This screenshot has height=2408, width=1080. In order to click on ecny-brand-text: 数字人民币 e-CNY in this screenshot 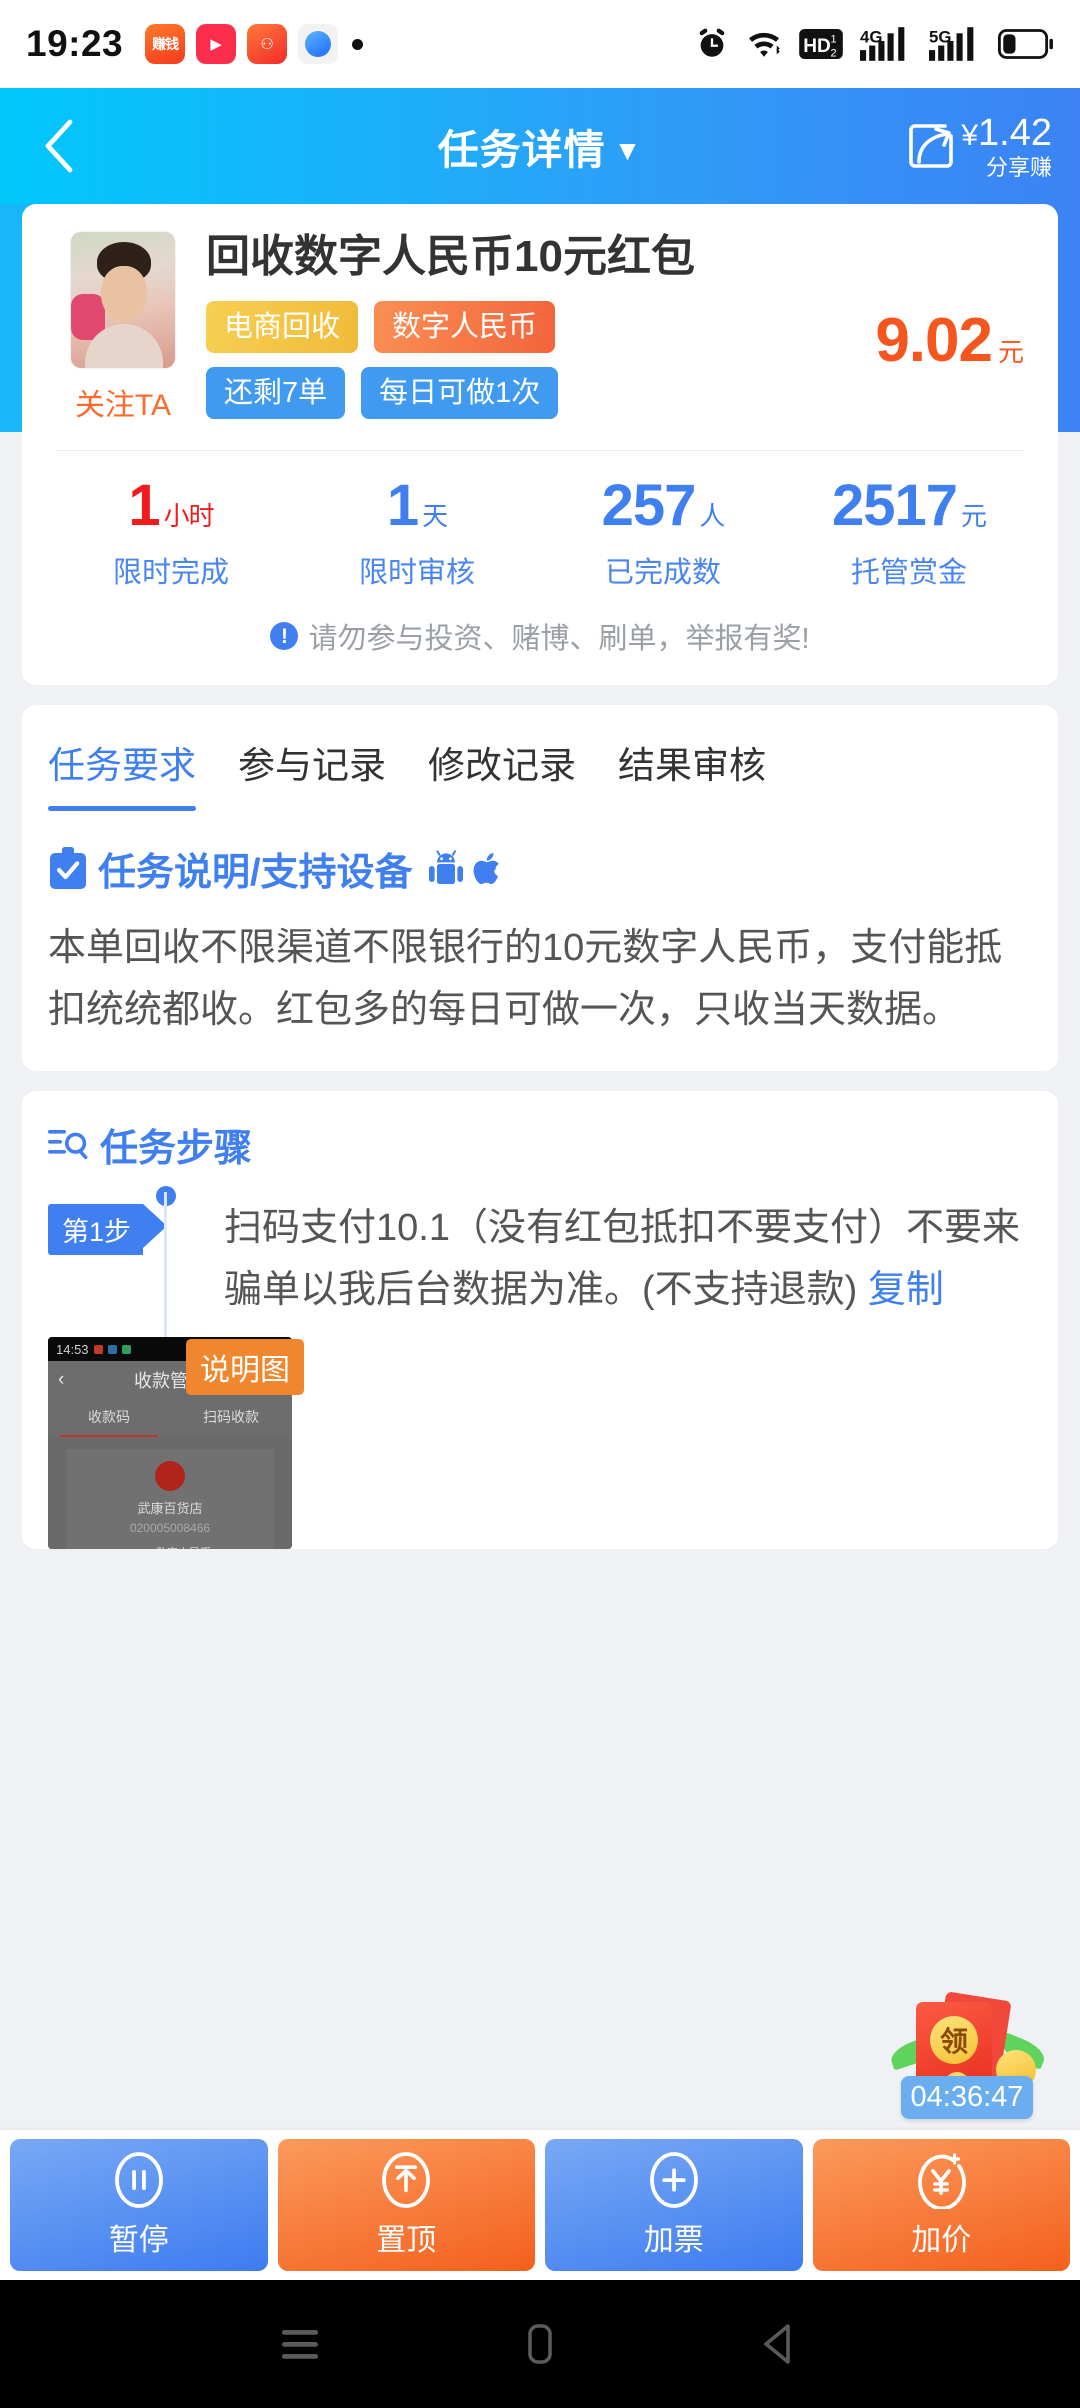, I will do `click(183, 1548)`.